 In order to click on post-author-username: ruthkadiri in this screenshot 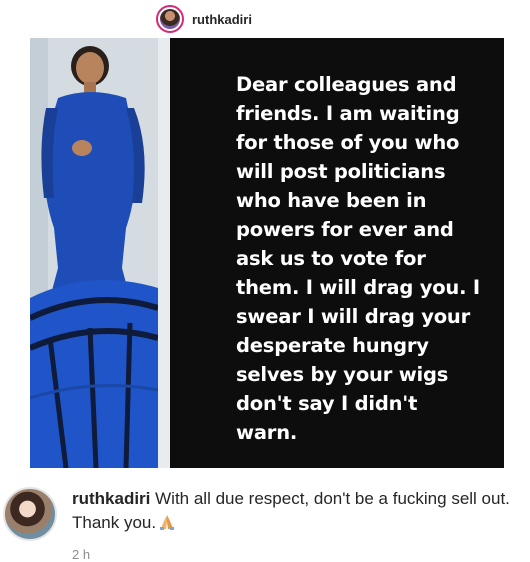, I will do `click(222, 19)`.